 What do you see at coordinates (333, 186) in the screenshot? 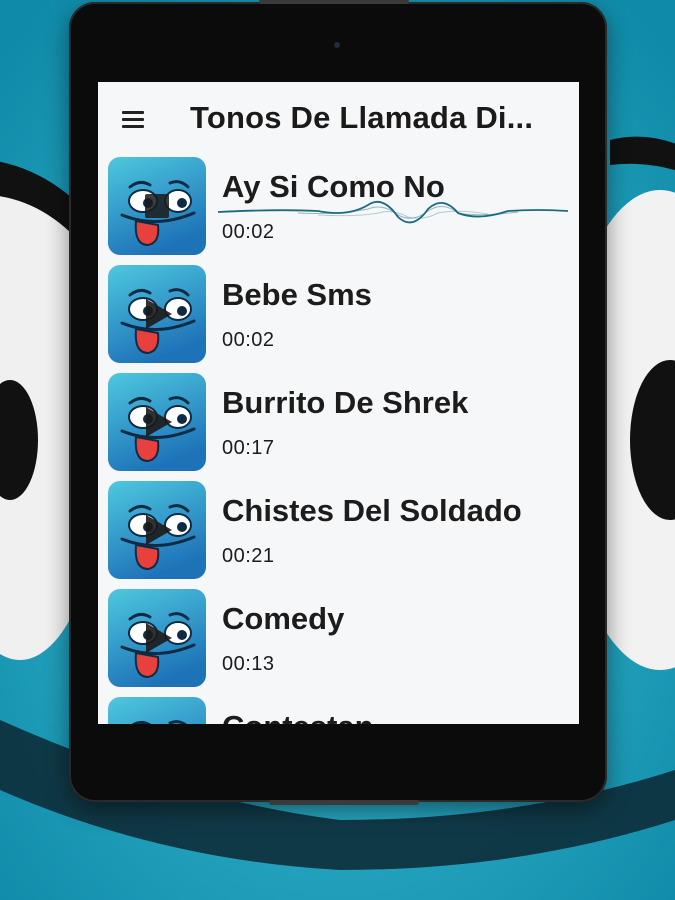
I see `ringtone-title: Ay Si Como No` at bounding box center [333, 186].